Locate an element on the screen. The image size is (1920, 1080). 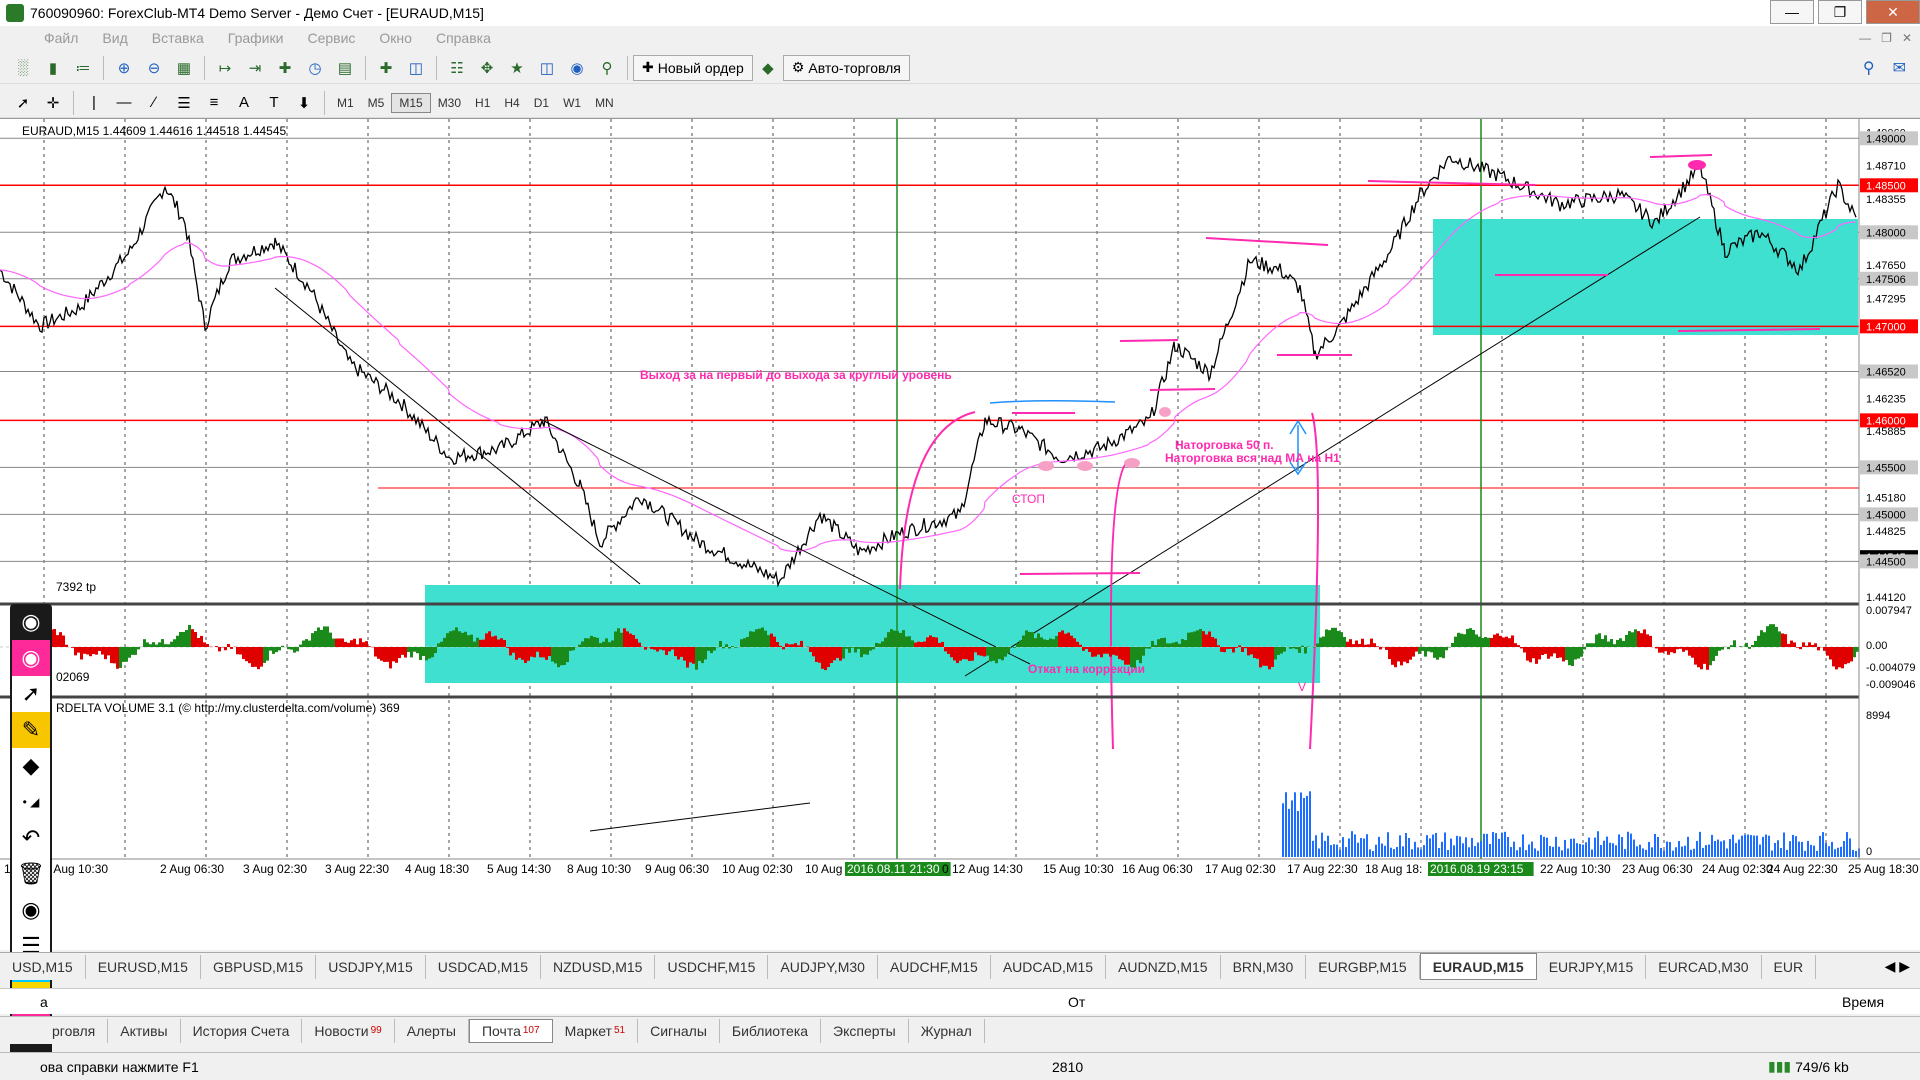
crosshair-icon: ✛ is located at coordinates (53, 103).